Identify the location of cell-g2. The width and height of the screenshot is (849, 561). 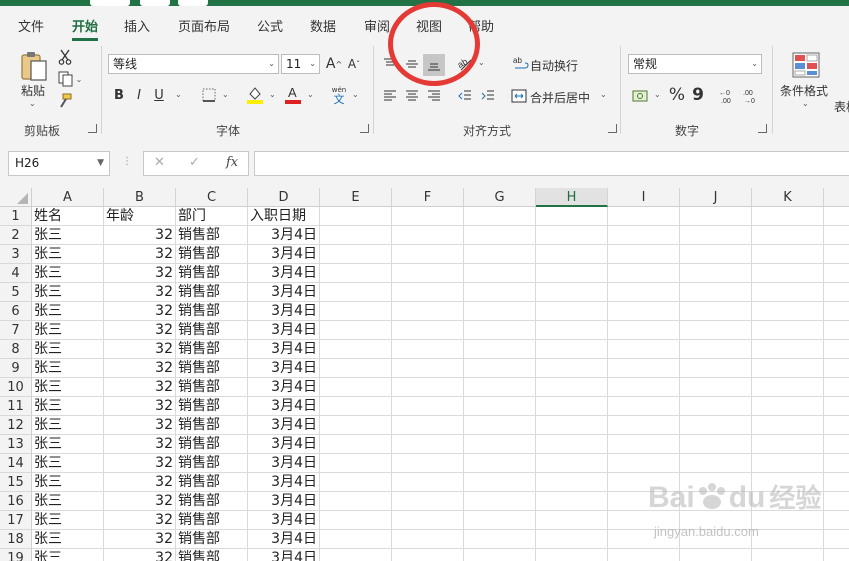
(500, 235).